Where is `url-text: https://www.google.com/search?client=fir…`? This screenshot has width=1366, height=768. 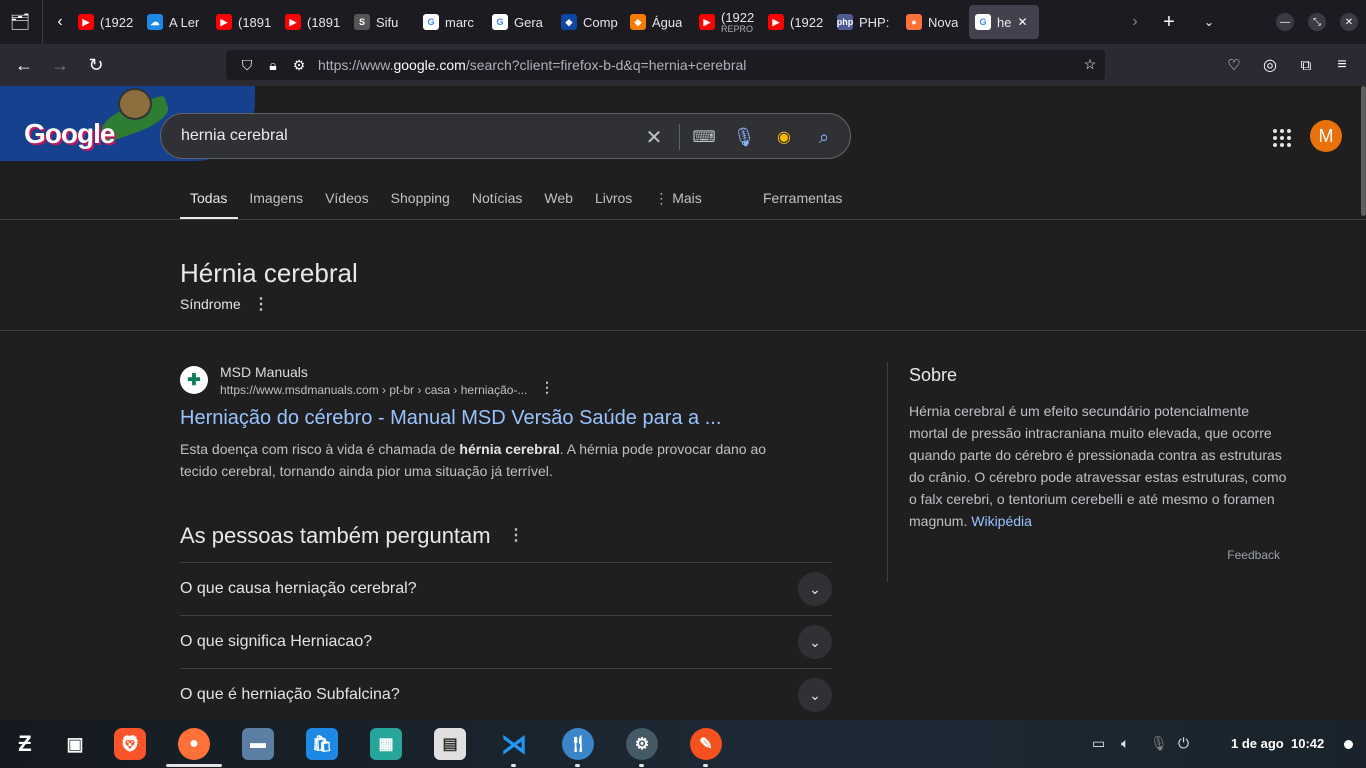
url-text: https://www.google.com/search?client=fir… is located at coordinates (532, 65).